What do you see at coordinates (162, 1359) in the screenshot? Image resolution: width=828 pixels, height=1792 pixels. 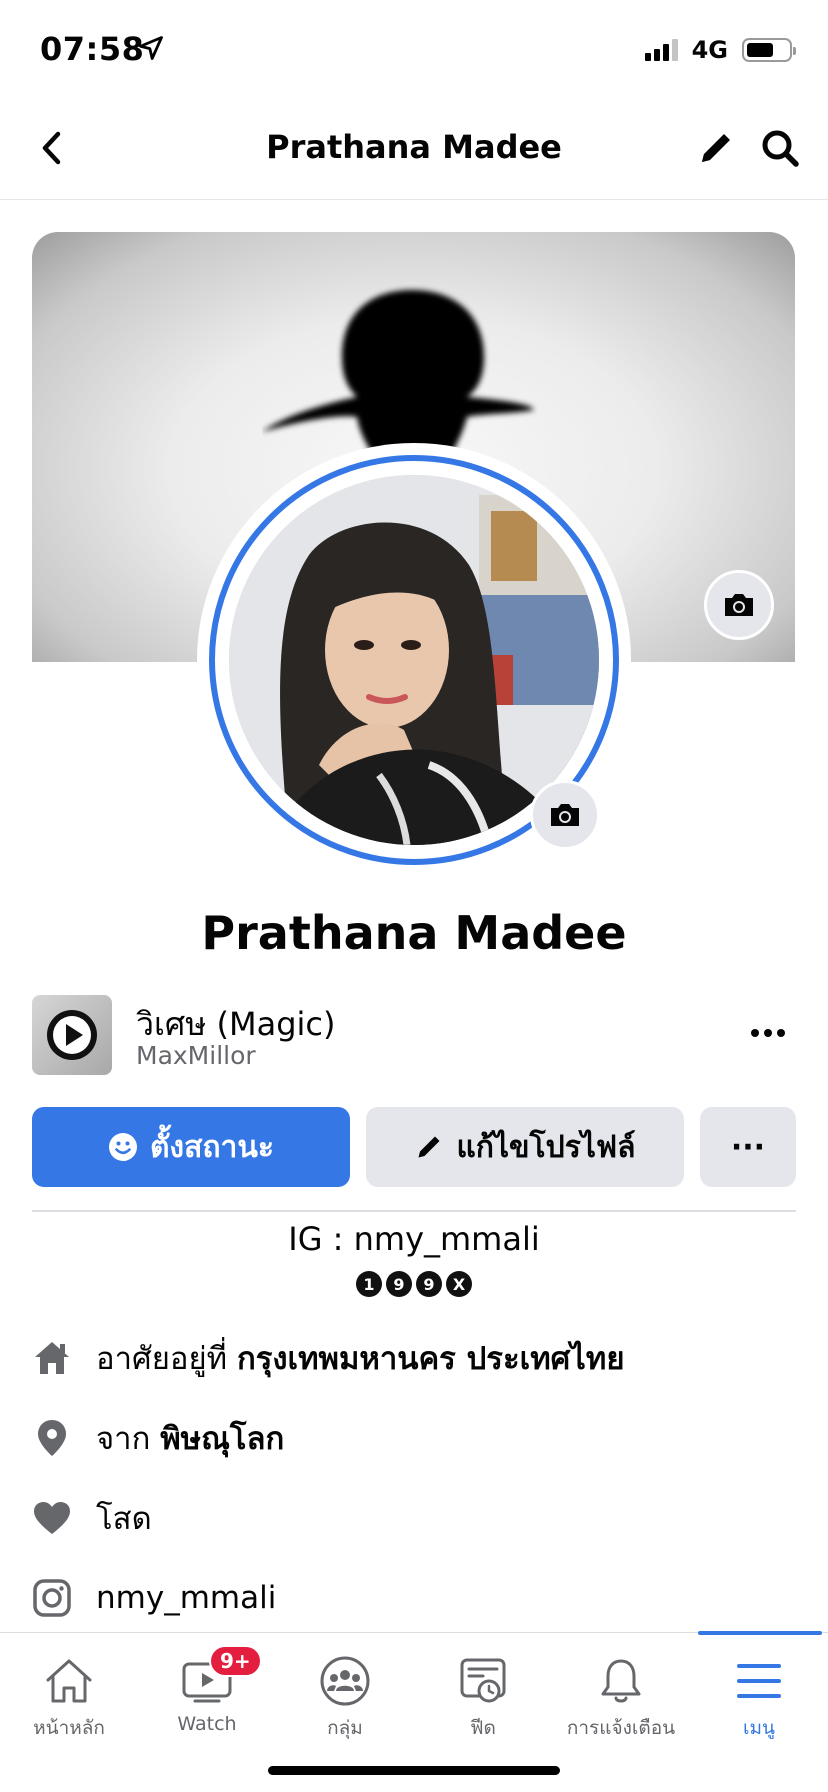 I see `detail-lives-prefix: อาศัยอยู่ที่` at bounding box center [162, 1359].